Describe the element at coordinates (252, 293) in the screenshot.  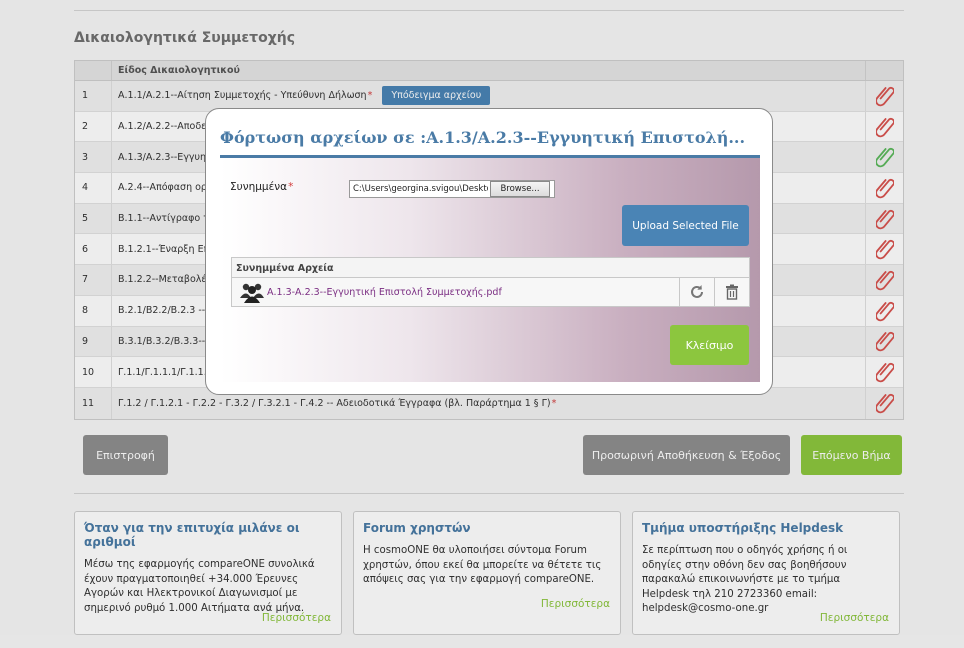
I see `users-icon` at that location.